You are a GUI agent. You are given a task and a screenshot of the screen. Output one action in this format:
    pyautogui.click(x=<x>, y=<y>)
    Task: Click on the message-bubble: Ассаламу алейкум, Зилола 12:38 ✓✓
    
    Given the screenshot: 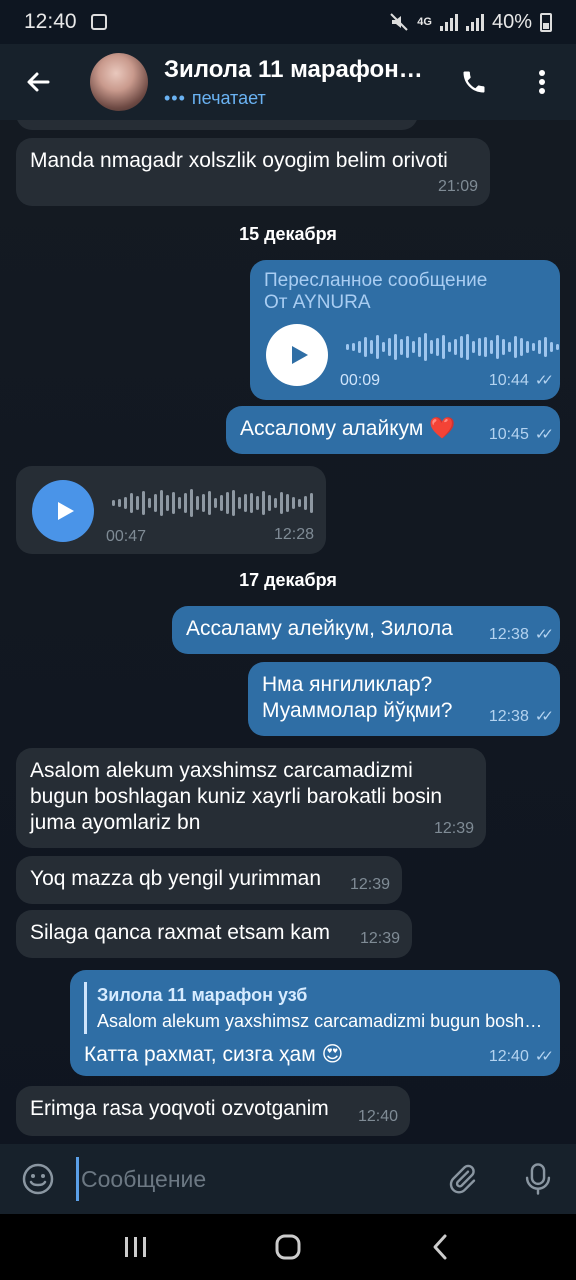 What is the action you would take?
    pyautogui.click(x=366, y=630)
    